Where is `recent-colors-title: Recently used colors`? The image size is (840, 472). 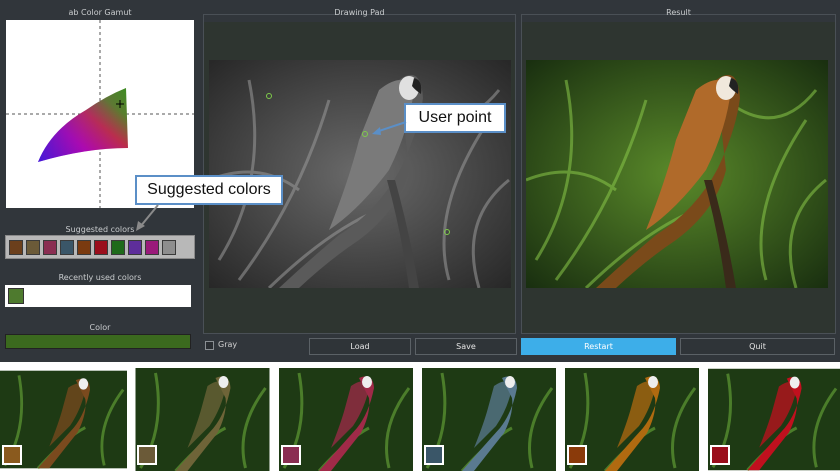 recent-colors-title: Recently used colors is located at coordinates (100, 277).